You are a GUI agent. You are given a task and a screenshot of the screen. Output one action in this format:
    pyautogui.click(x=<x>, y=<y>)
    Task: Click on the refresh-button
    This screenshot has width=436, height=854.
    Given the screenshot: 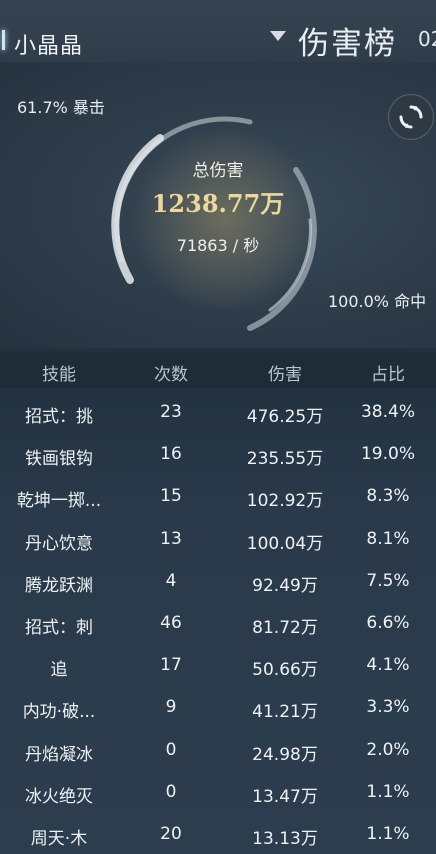 What is the action you would take?
    pyautogui.click(x=411, y=117)
    